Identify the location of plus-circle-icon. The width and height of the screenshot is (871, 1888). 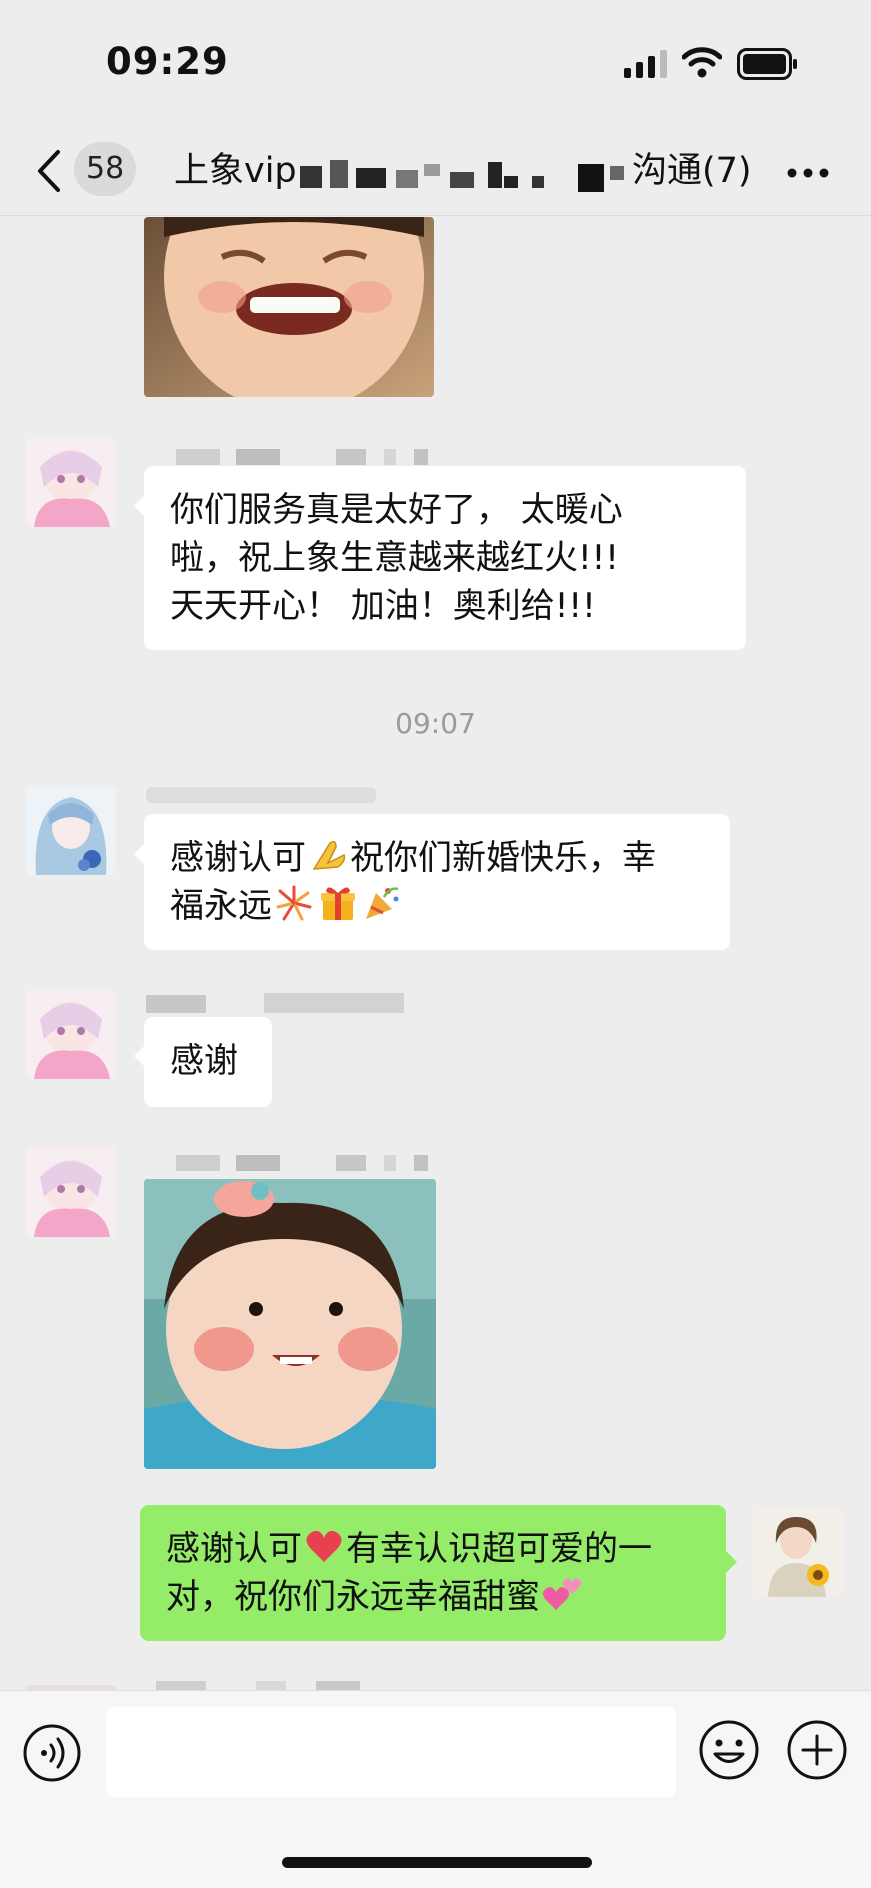
(817, 1750).